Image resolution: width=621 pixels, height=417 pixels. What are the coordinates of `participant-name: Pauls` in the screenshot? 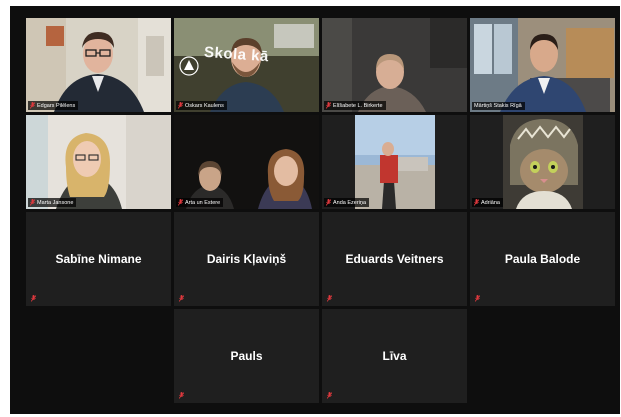 It's located at (246, 356).